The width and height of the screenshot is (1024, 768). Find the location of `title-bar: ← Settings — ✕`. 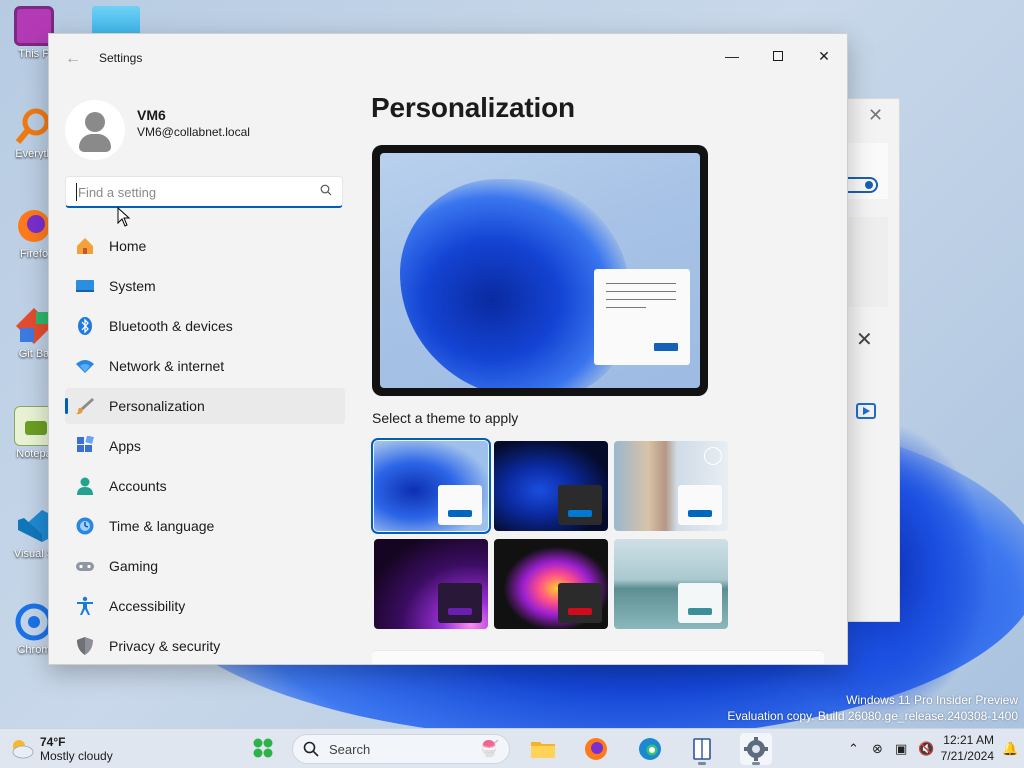

title-bar: ← Settings — ✕ is located at coordinates (448, 58).